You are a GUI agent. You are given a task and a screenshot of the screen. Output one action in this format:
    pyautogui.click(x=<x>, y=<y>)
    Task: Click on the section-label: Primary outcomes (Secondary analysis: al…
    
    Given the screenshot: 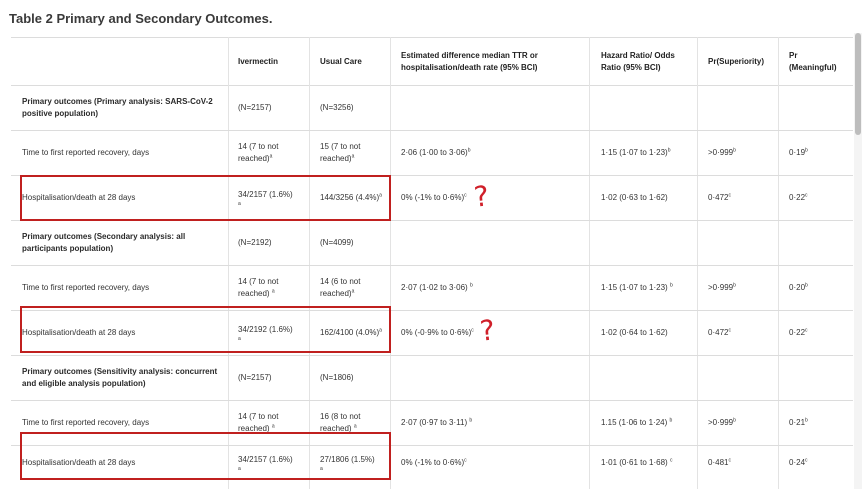 What is the action you would take?
    pyautogui.click(x=104, y=242)
    